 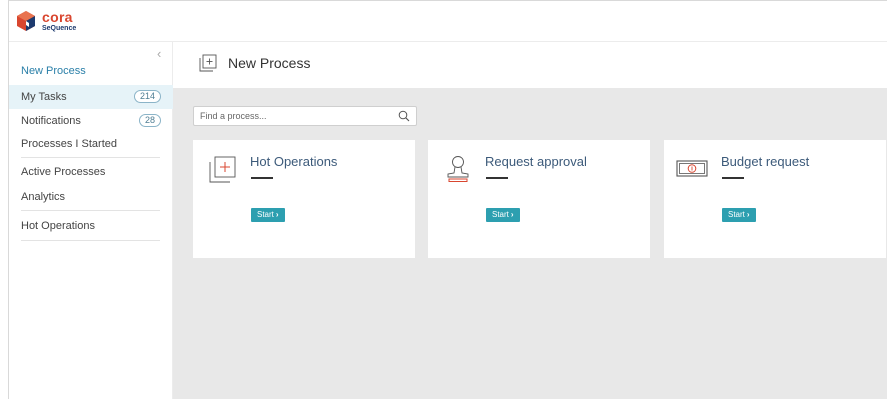 I want to click on card-title: Request approval, so click(x=536, y=161).